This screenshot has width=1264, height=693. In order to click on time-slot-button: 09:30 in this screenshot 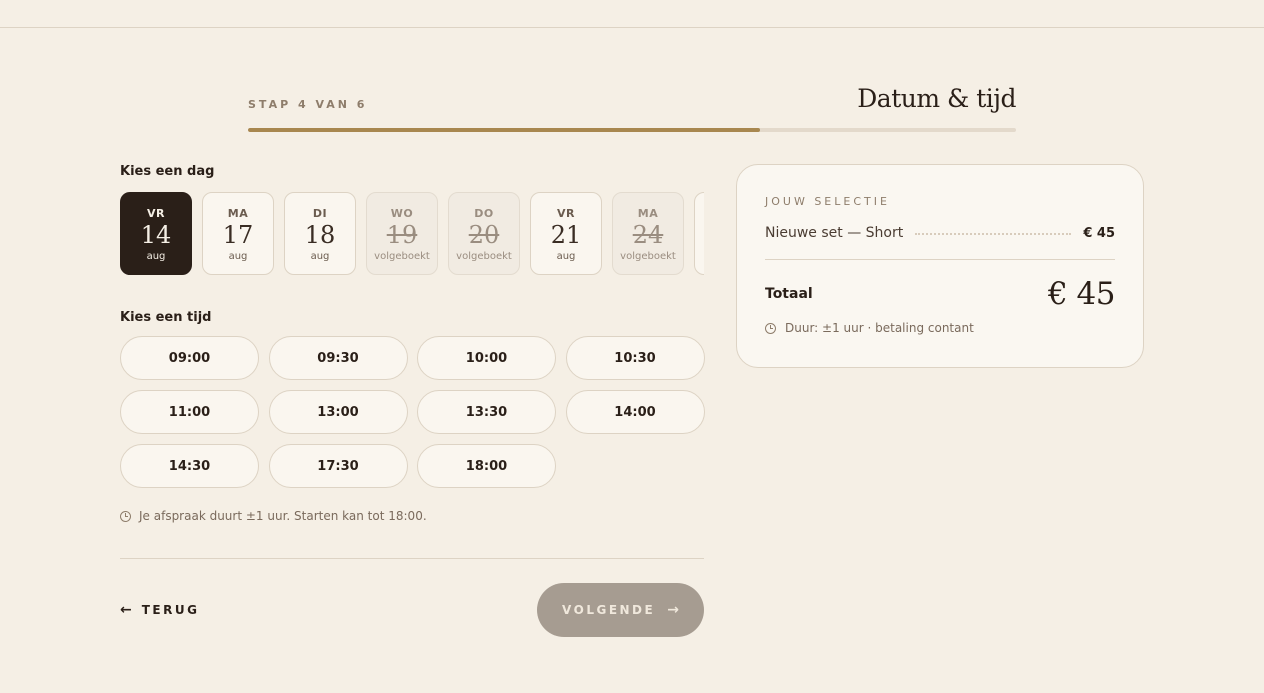, I will do `click(338, 358)`.